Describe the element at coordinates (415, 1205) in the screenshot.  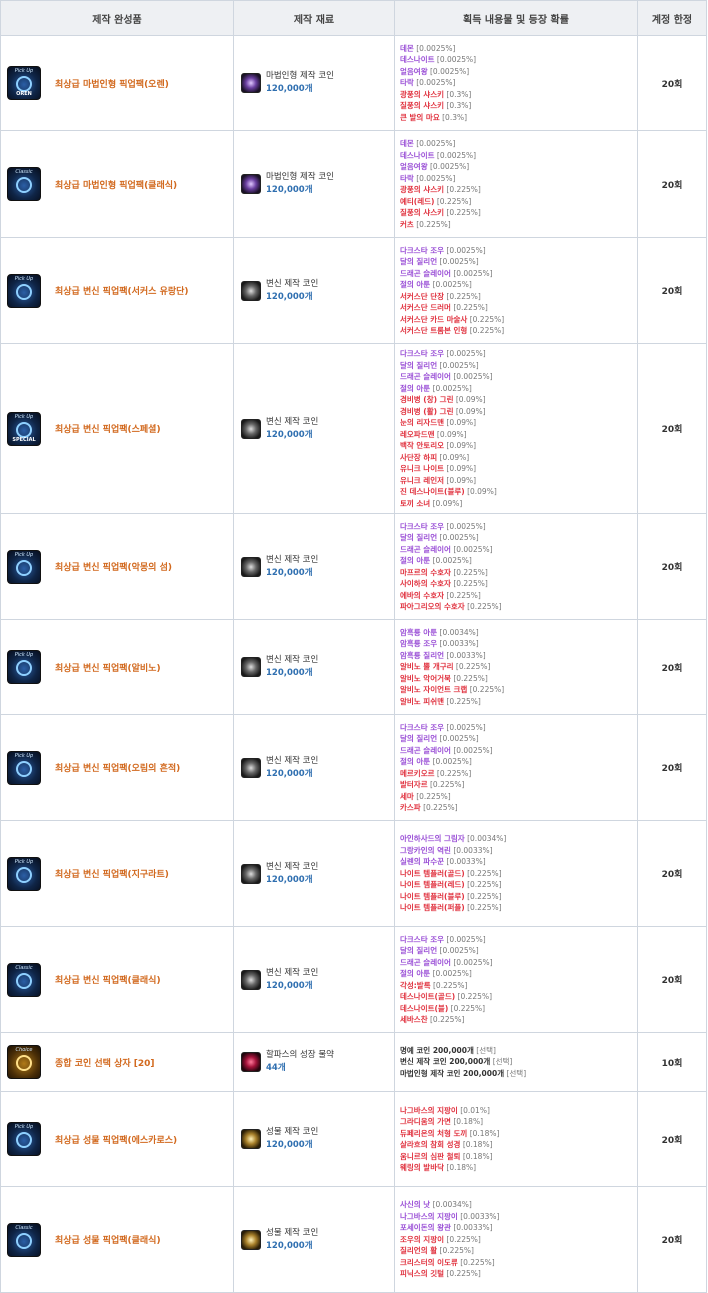
I see `item-name: 사신의 낫` at that location.